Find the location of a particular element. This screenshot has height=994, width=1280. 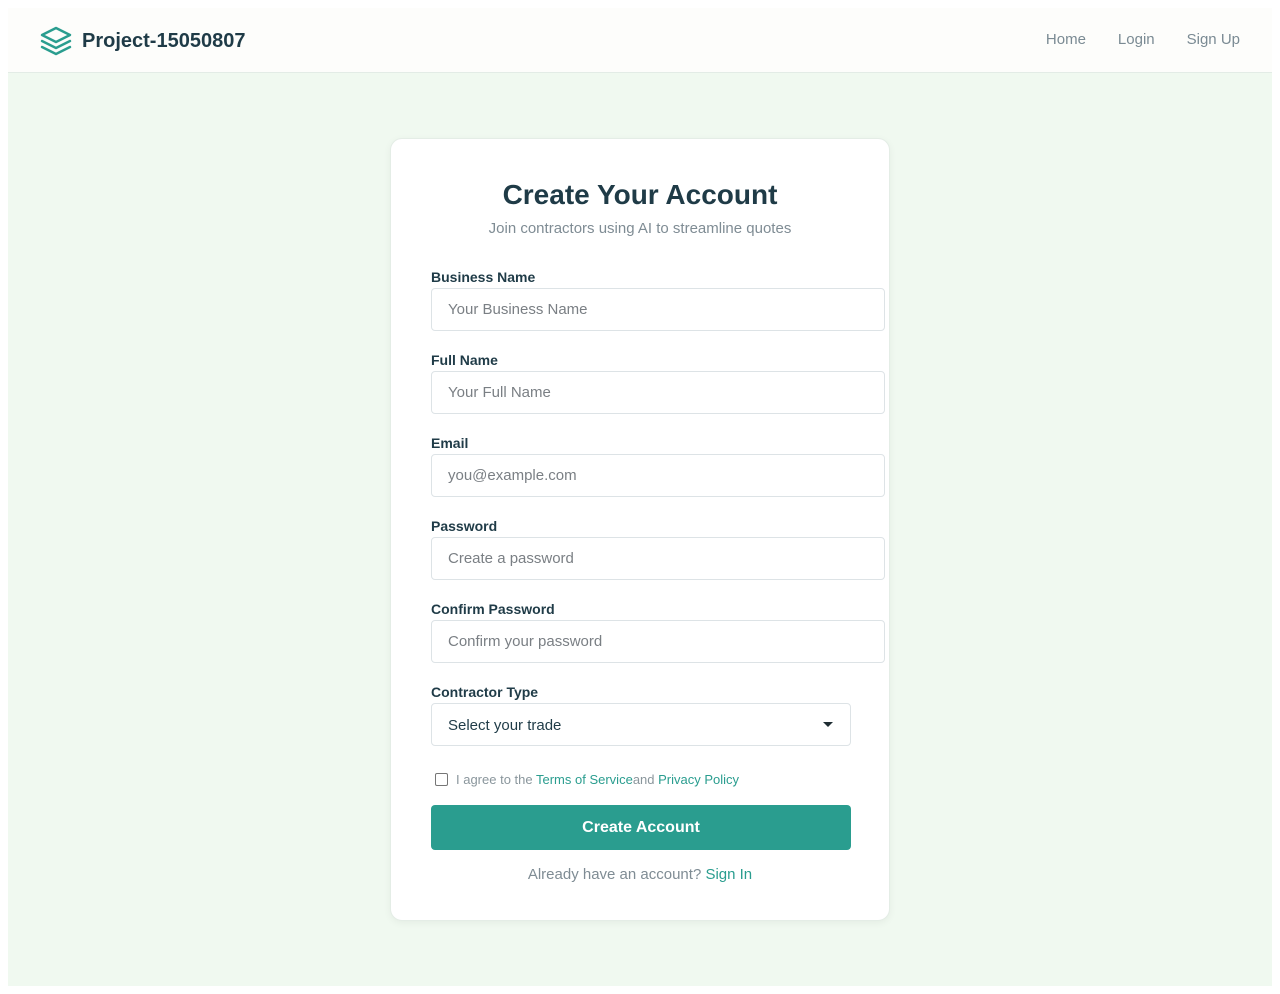

terms-checkbox is located at coordinates (441, 779).